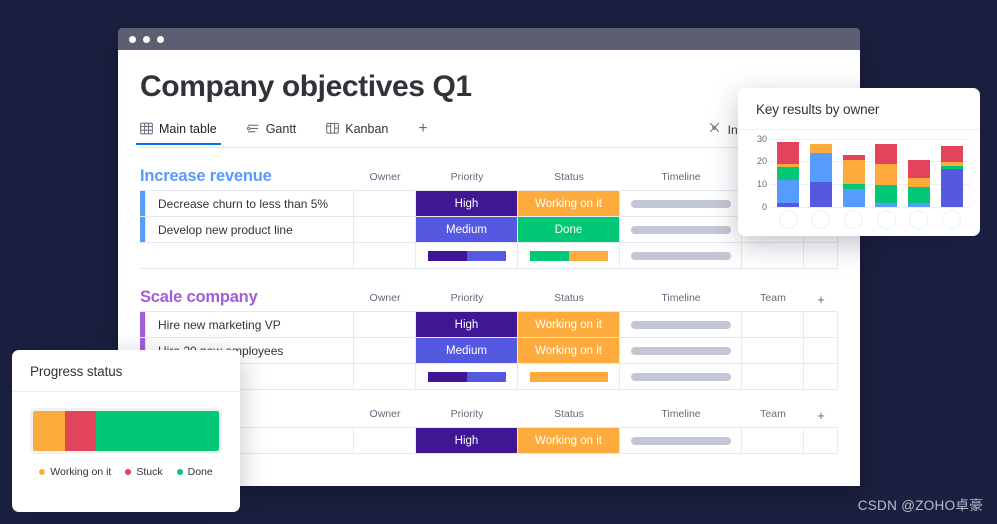  Describe the element at coordinates (569, 229) in the screenshot. I see `row-status: Done` at that location.